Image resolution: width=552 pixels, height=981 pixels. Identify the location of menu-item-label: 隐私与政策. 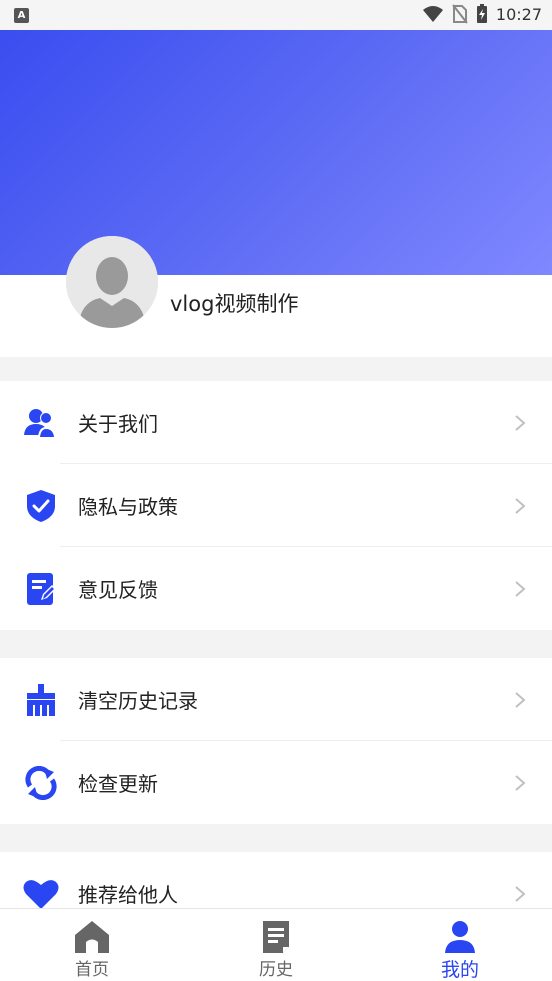
(128, 507).